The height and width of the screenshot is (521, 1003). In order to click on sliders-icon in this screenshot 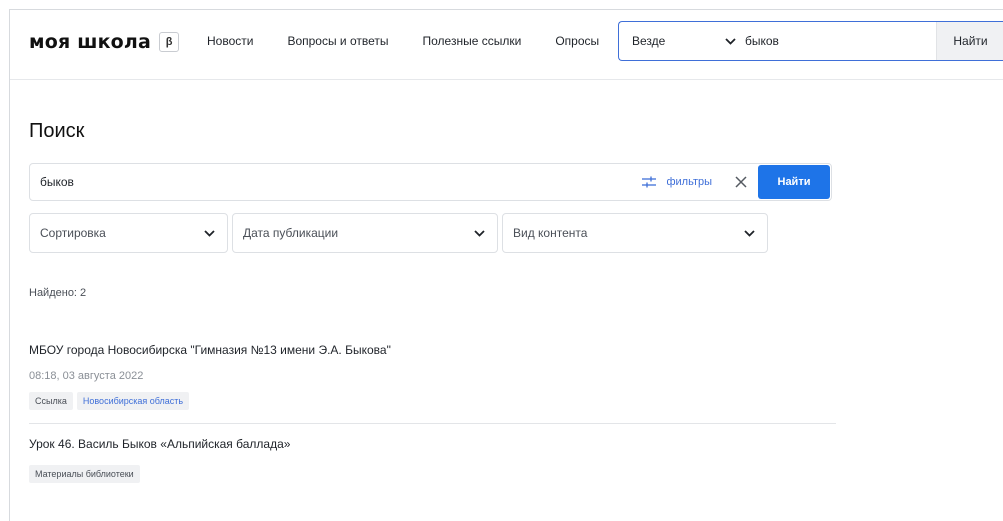, I will do `click(649, 182)`.